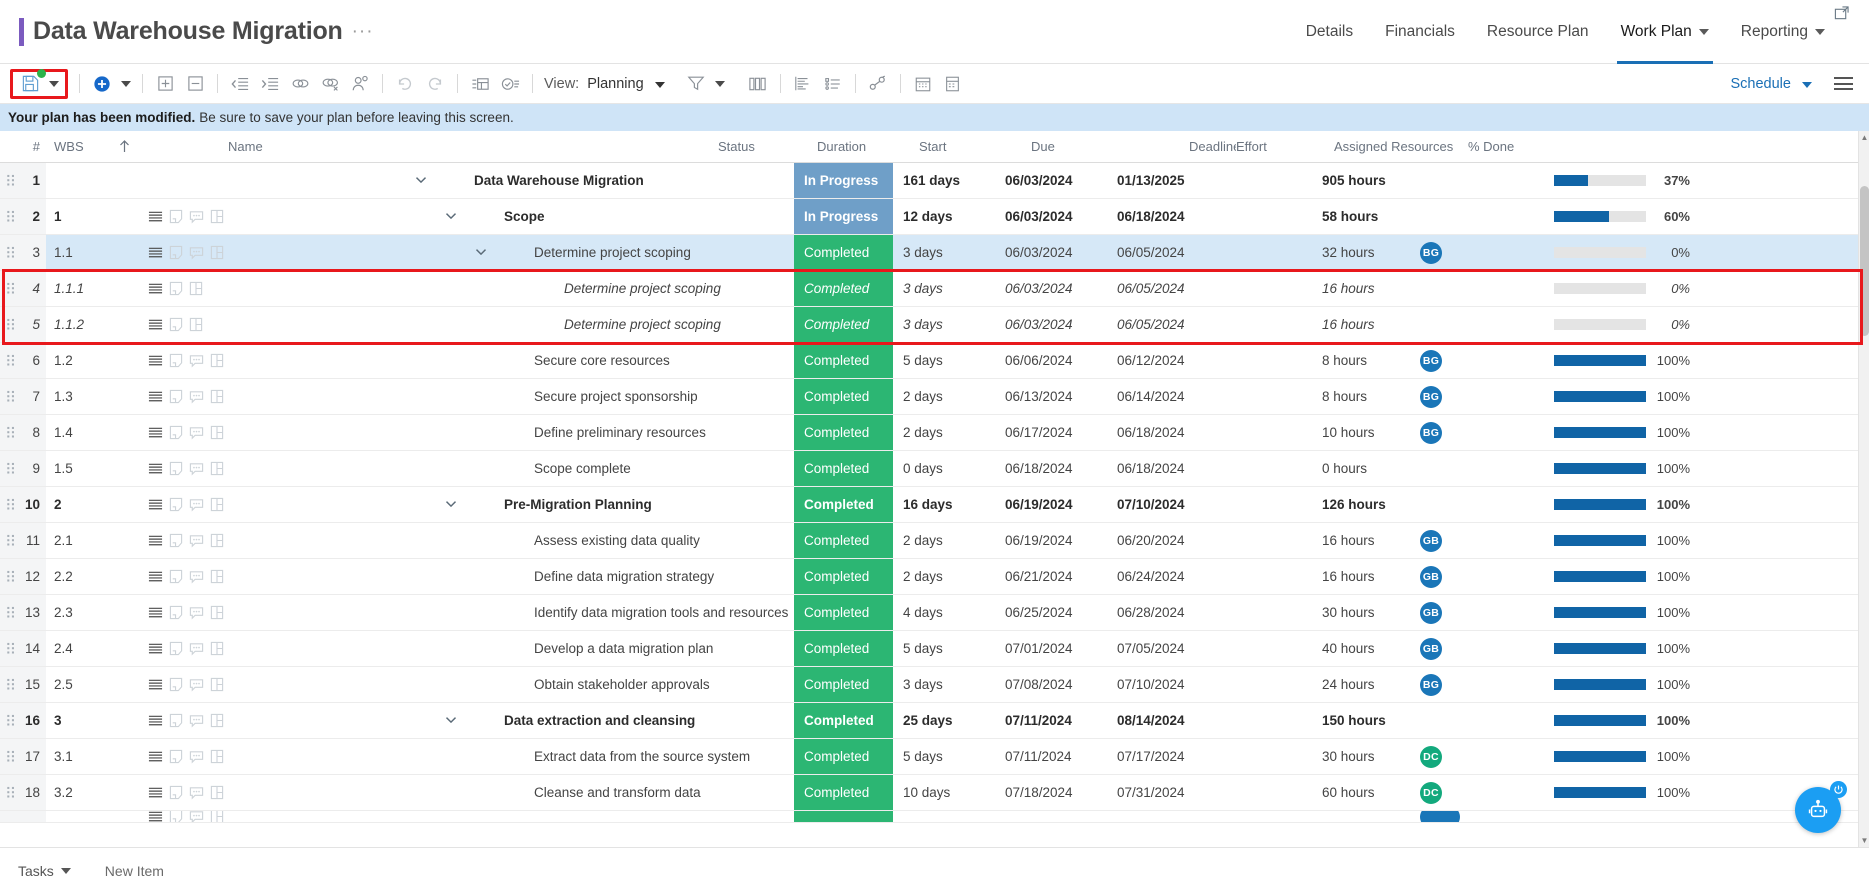  What do you see at coordinates (1821, 807) in the screenshot?
I see `assistant-robot-icon` at bounding box center [1821, 807].